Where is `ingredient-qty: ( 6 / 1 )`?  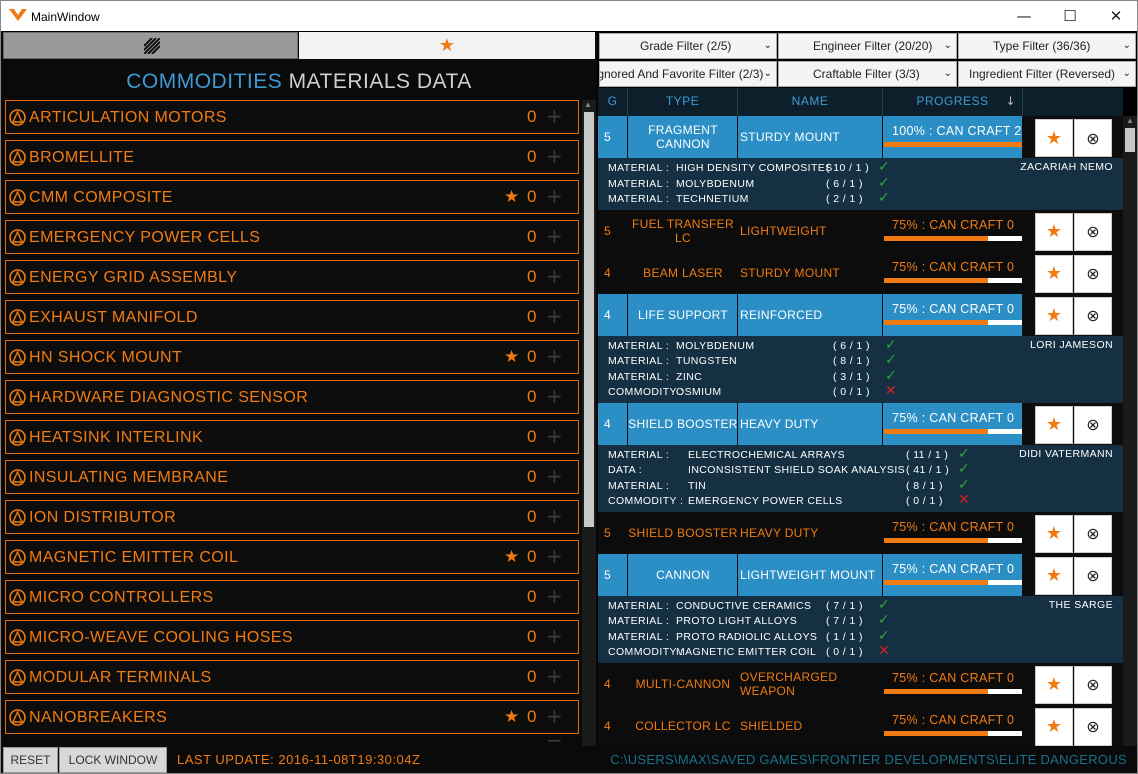 ingredient-qty: ( 6 / 1 ) is located at coordinates (844, 183).